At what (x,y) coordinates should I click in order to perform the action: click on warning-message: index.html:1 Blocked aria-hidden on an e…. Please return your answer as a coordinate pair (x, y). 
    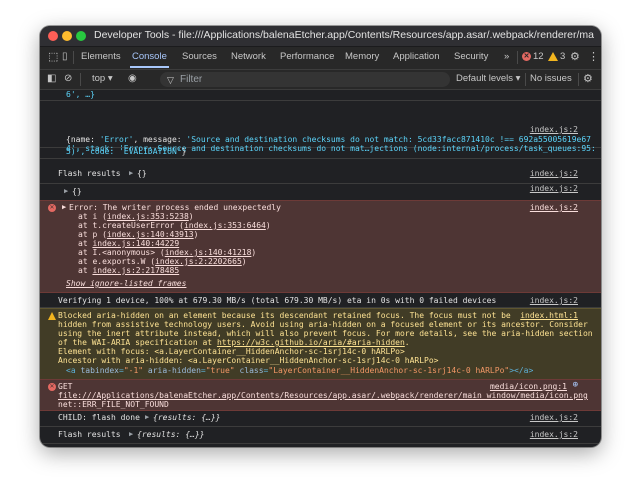
    Looking at the image, I should click on (320, 344).